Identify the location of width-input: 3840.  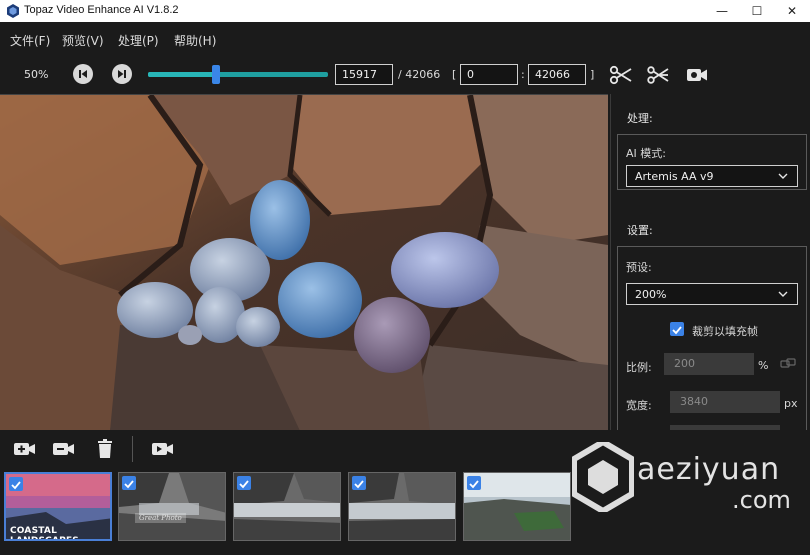
(725, 402).